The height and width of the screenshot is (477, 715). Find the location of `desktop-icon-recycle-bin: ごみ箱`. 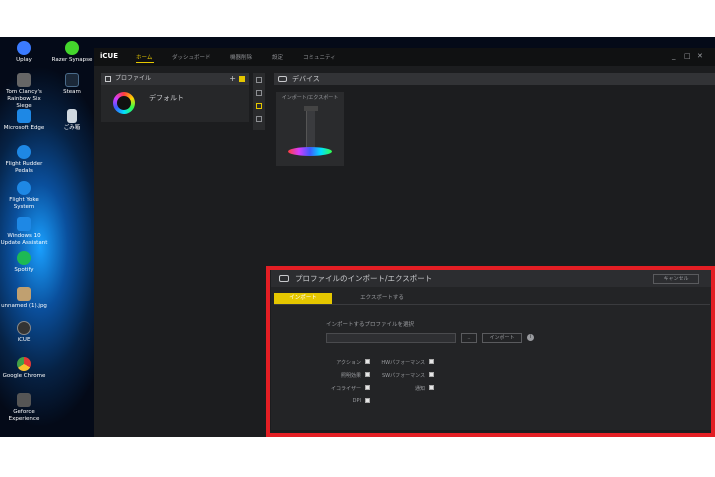

desktop-icon-recycle-bin: ごみ箱 is located at coordinates (72, 120).